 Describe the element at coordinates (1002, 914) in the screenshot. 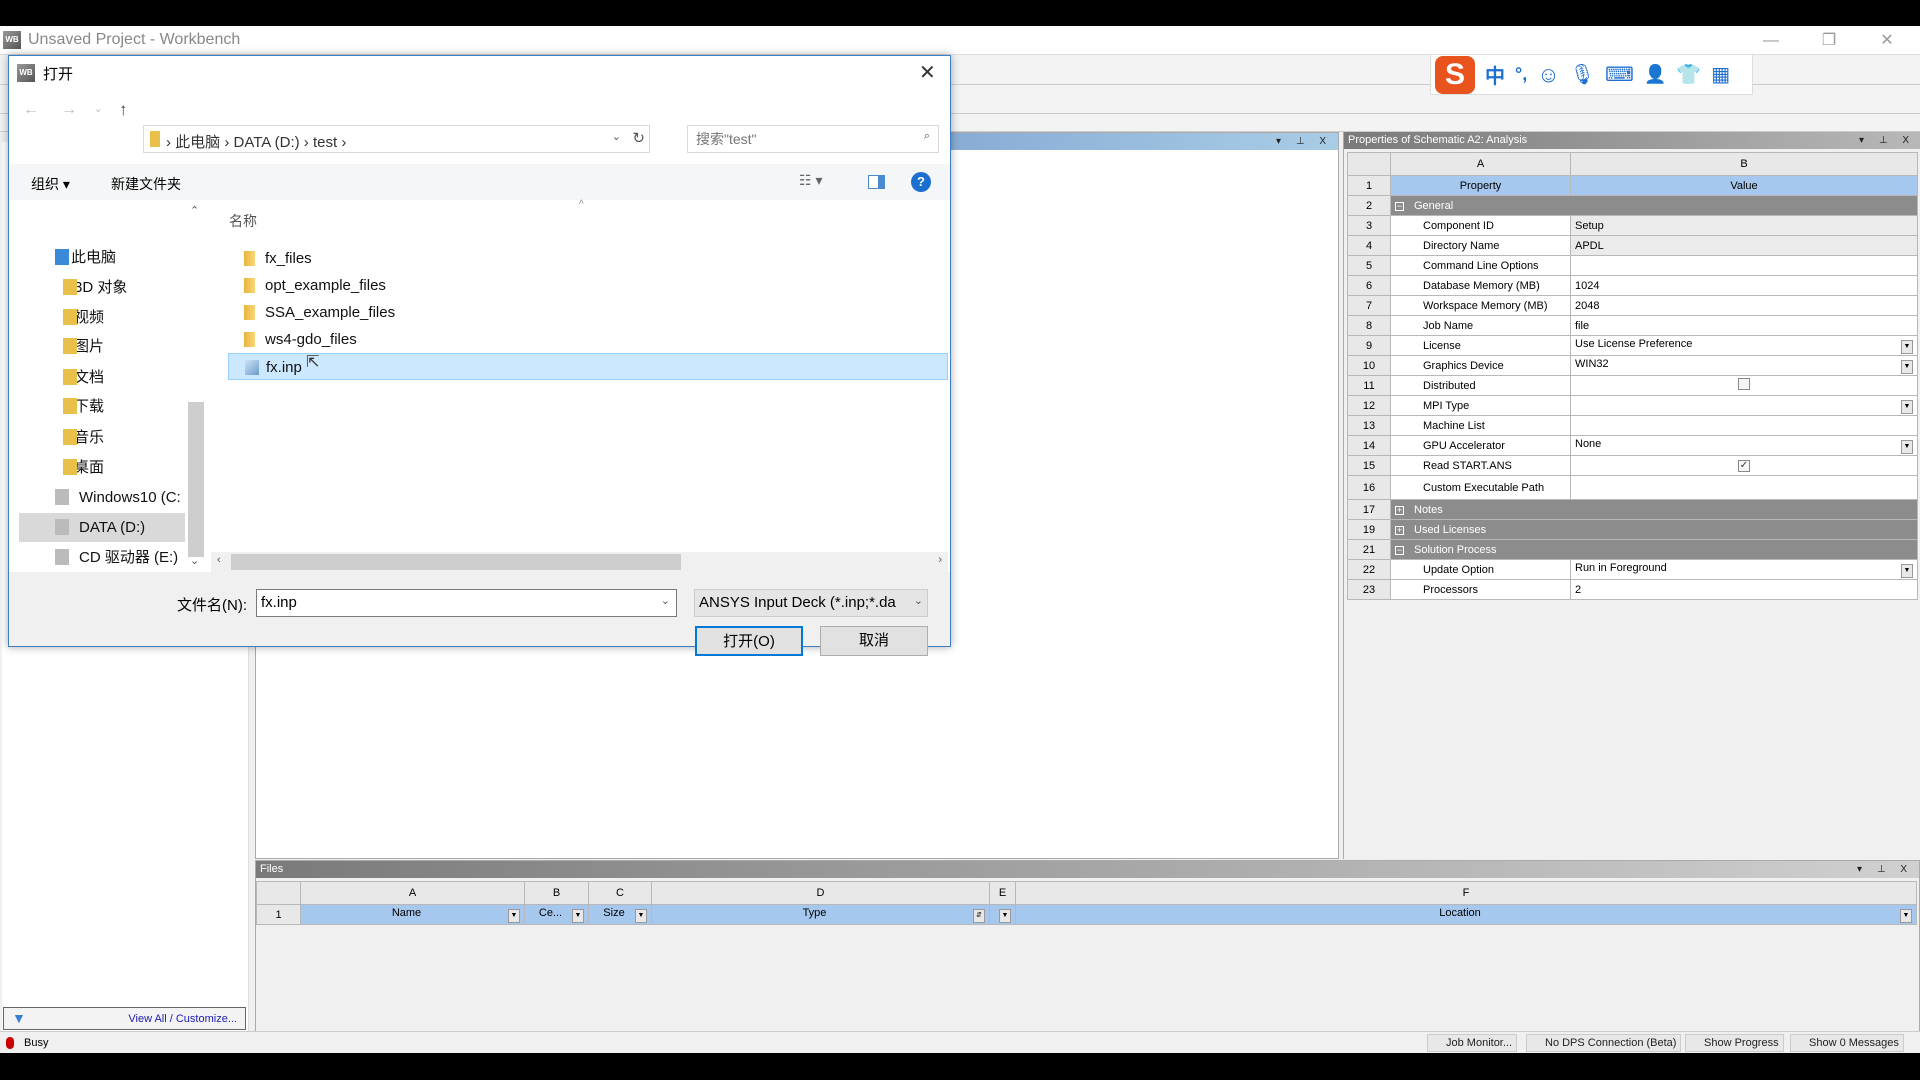

I see `e-header: ▼` at that location.